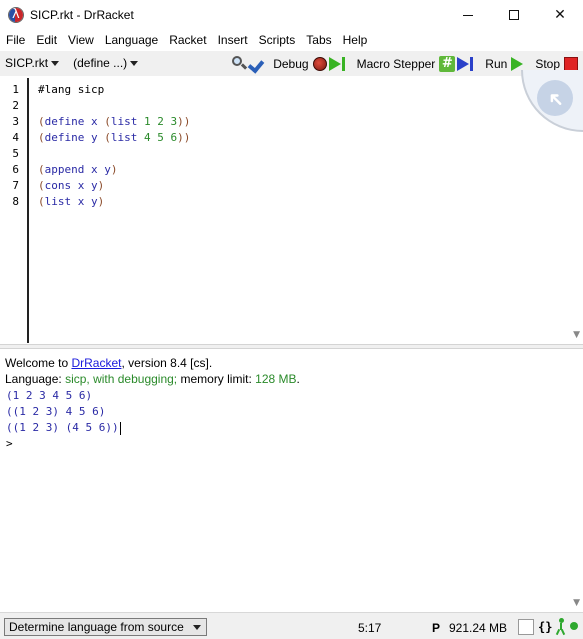 The height and width of the screenshot is (639, 583). Describe the element at coordinates (257, 64) in the screenshot. I see `checkmark-icon` at that location.